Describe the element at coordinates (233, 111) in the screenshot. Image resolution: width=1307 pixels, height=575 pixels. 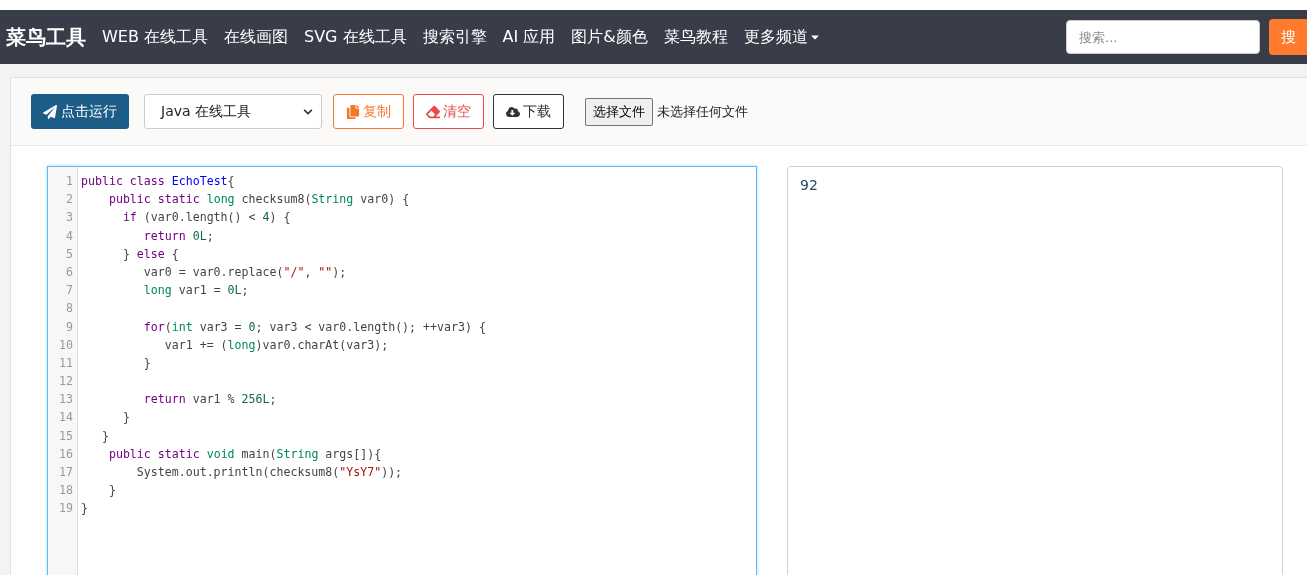
I see `language-select: Java 在线工具` at that location.